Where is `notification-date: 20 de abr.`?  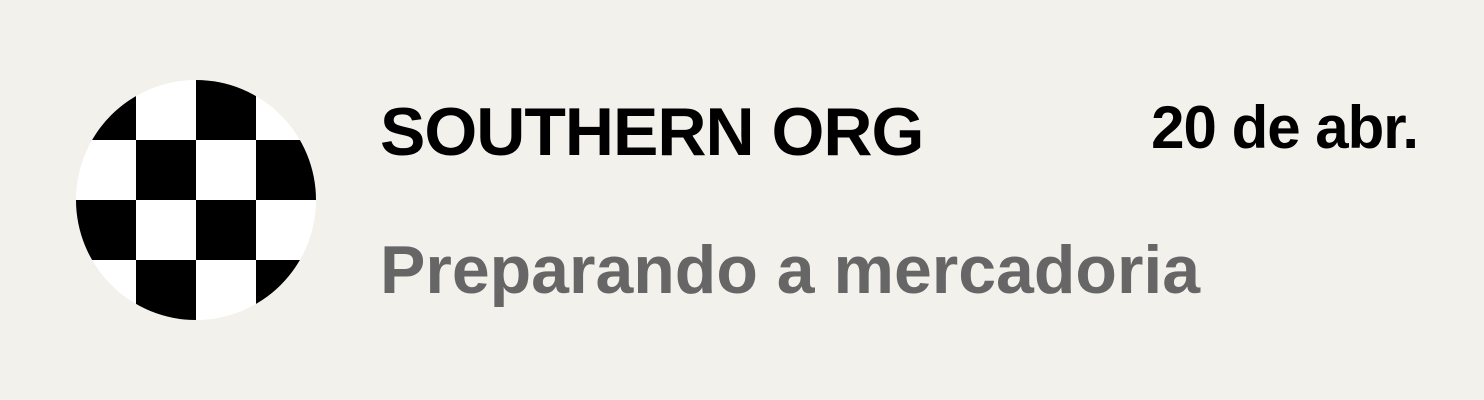
notification-date: 20 de abr. is located at coordinates (1285, 127).